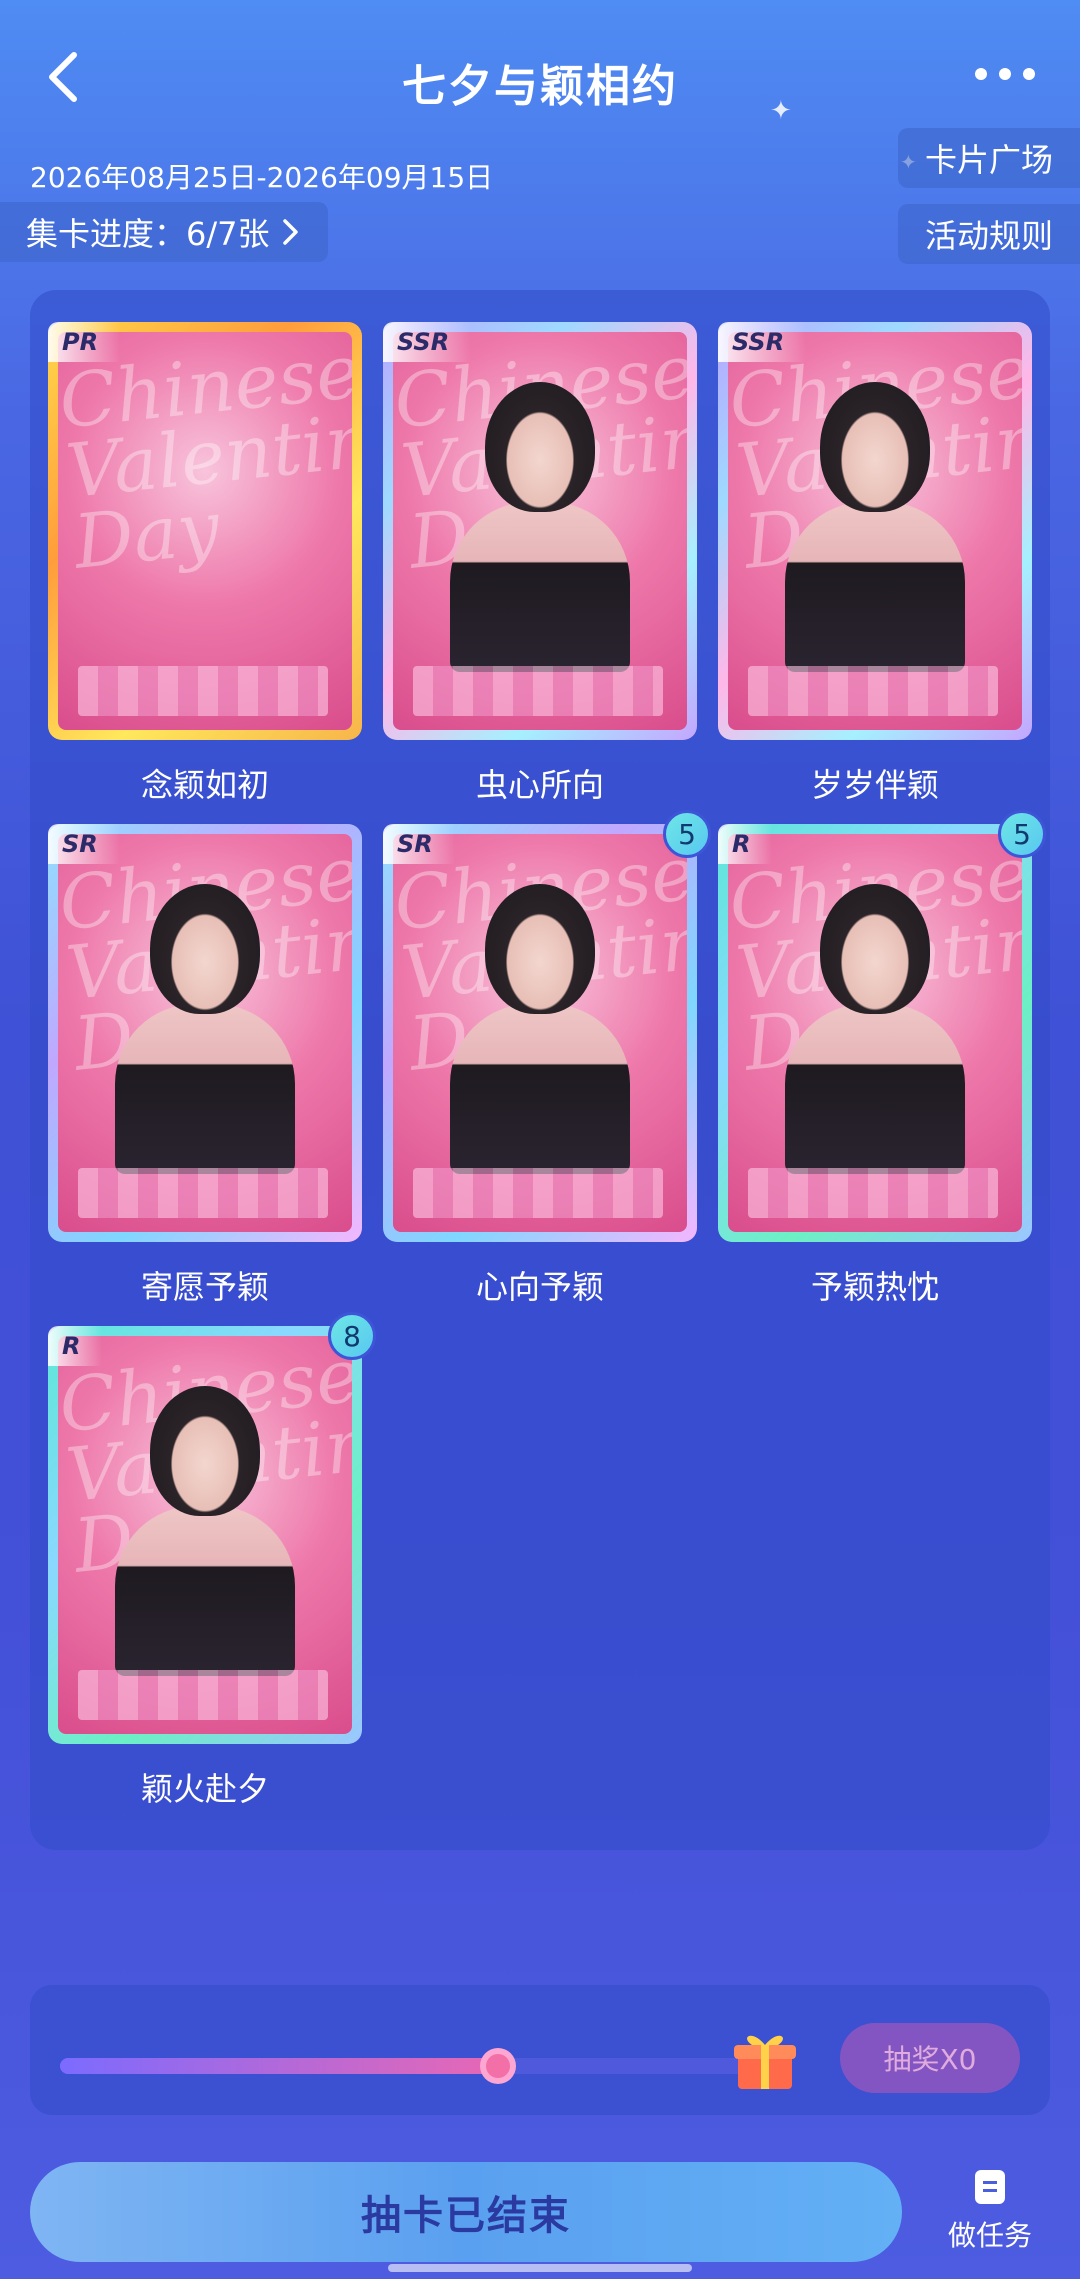 The height and width of the screenshot is (2279, 1080). What do you see at coordinates (539, 1287) in the screenshot?
I see `card-name: 心向予颖` at bounding box center [539, 1287].